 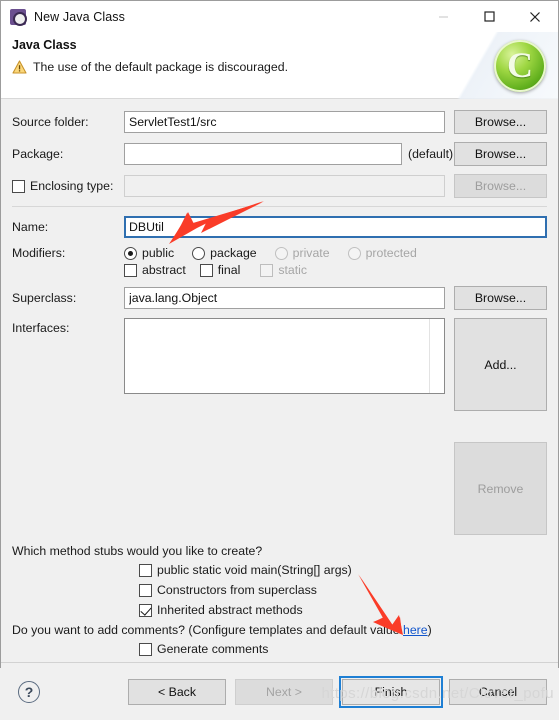 I want to click on interfaces-list, so click(x=284, y=356).